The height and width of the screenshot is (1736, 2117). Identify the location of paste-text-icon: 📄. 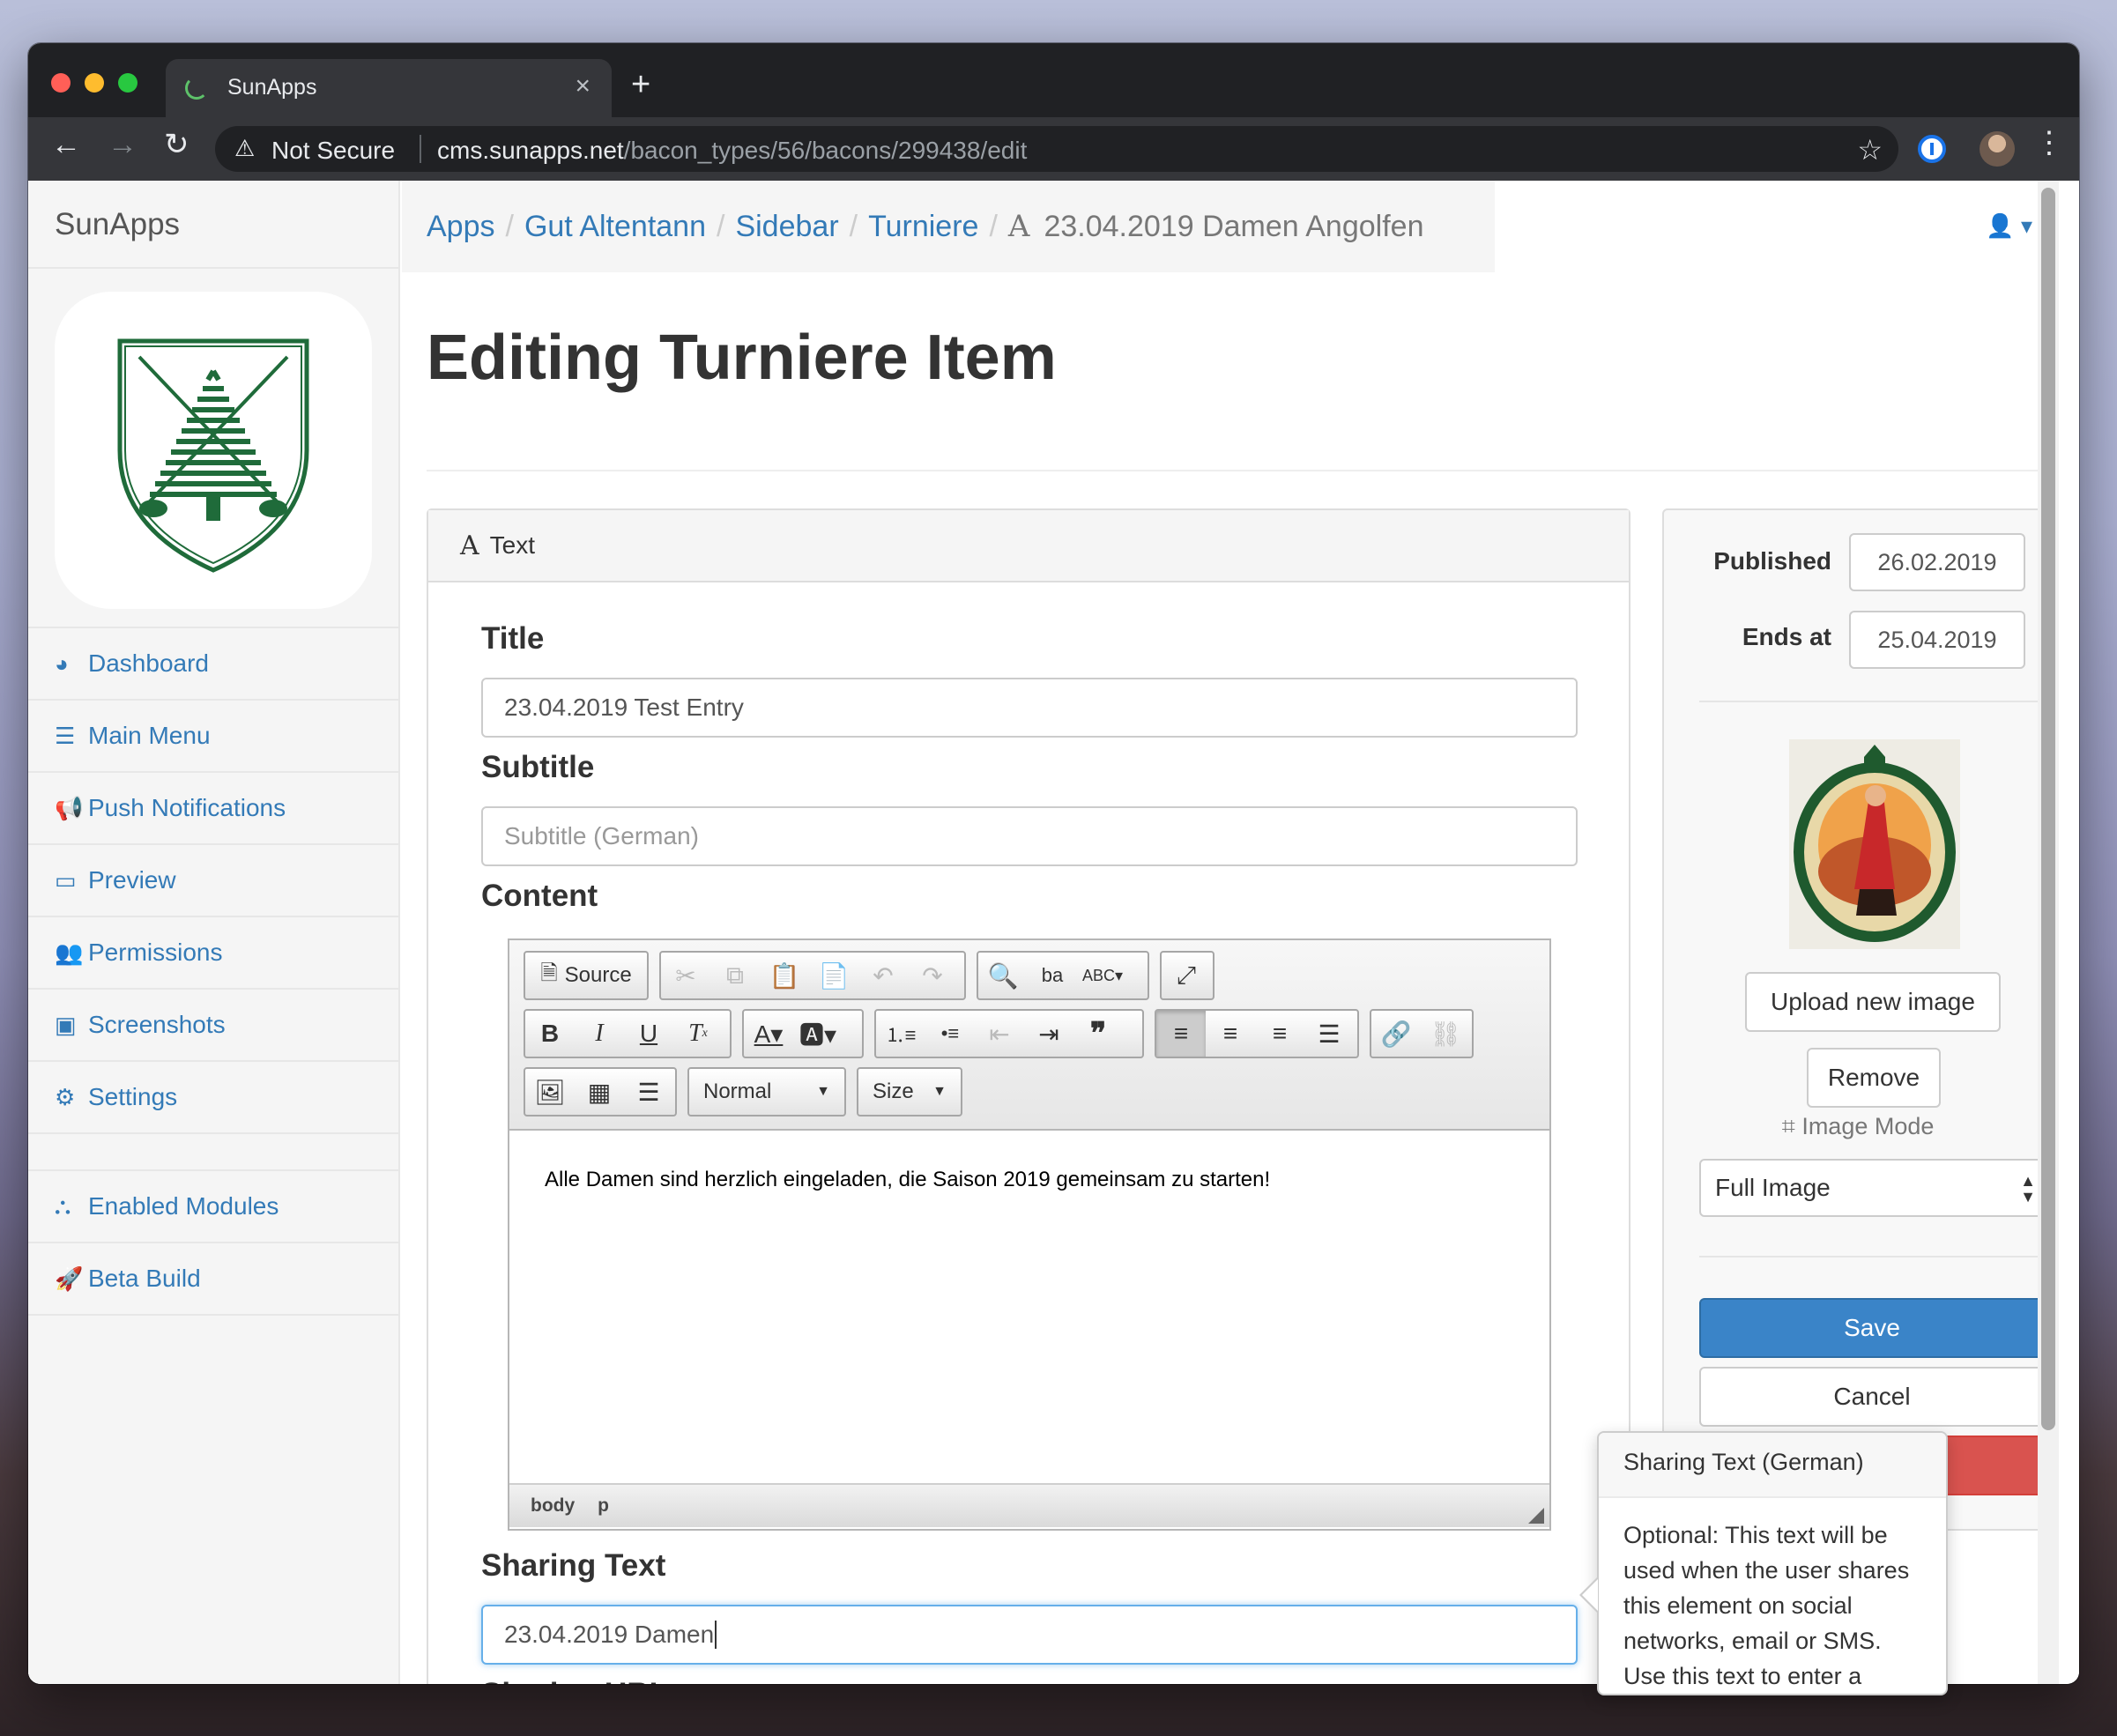
(833, 975).